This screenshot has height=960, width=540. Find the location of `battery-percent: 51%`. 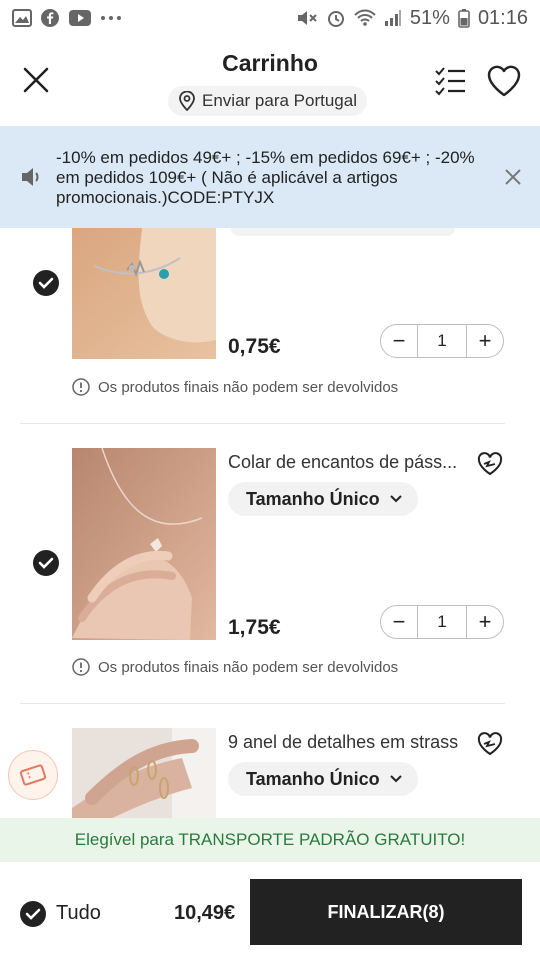

battery-percent: 51% is located at coordinates (429, 17).